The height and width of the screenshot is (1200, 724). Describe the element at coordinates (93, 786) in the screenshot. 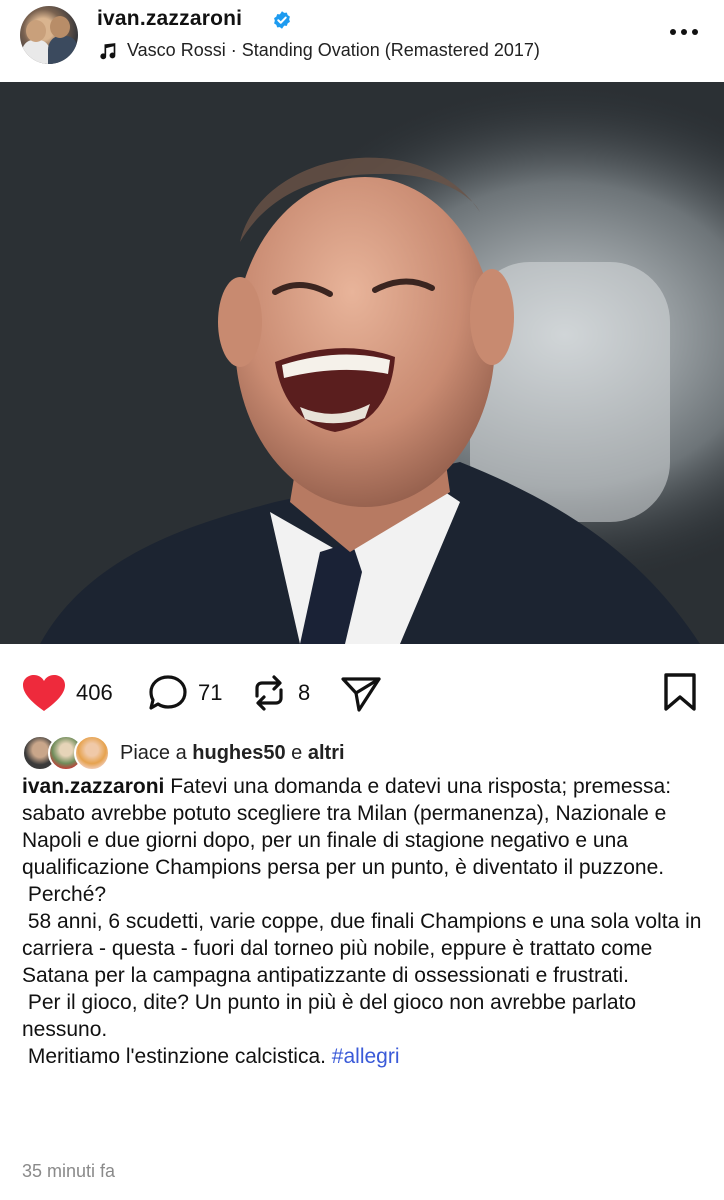

I see `caption-username: ivan.zazzaroni` at that location.